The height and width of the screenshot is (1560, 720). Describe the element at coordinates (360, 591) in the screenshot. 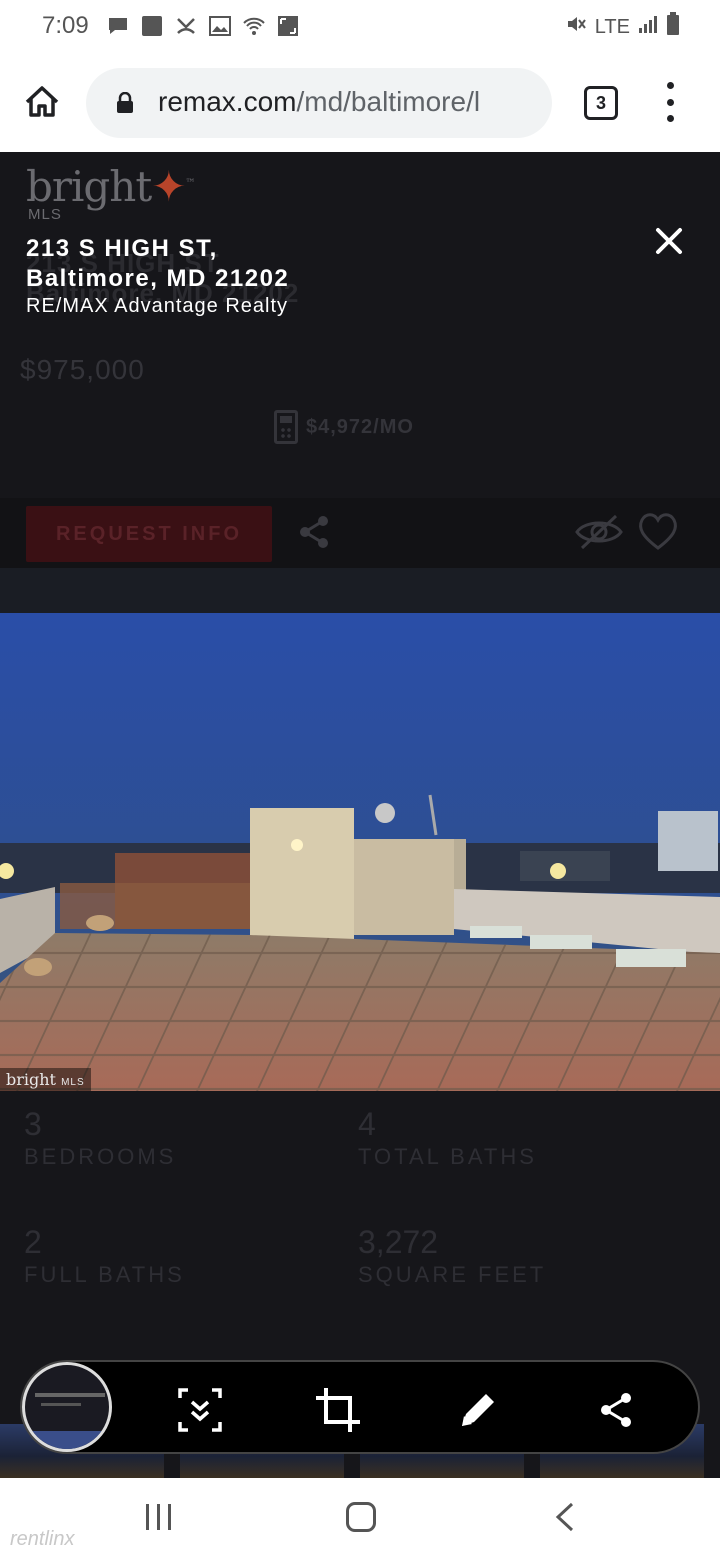

I see `gallery-header-band` at that location.